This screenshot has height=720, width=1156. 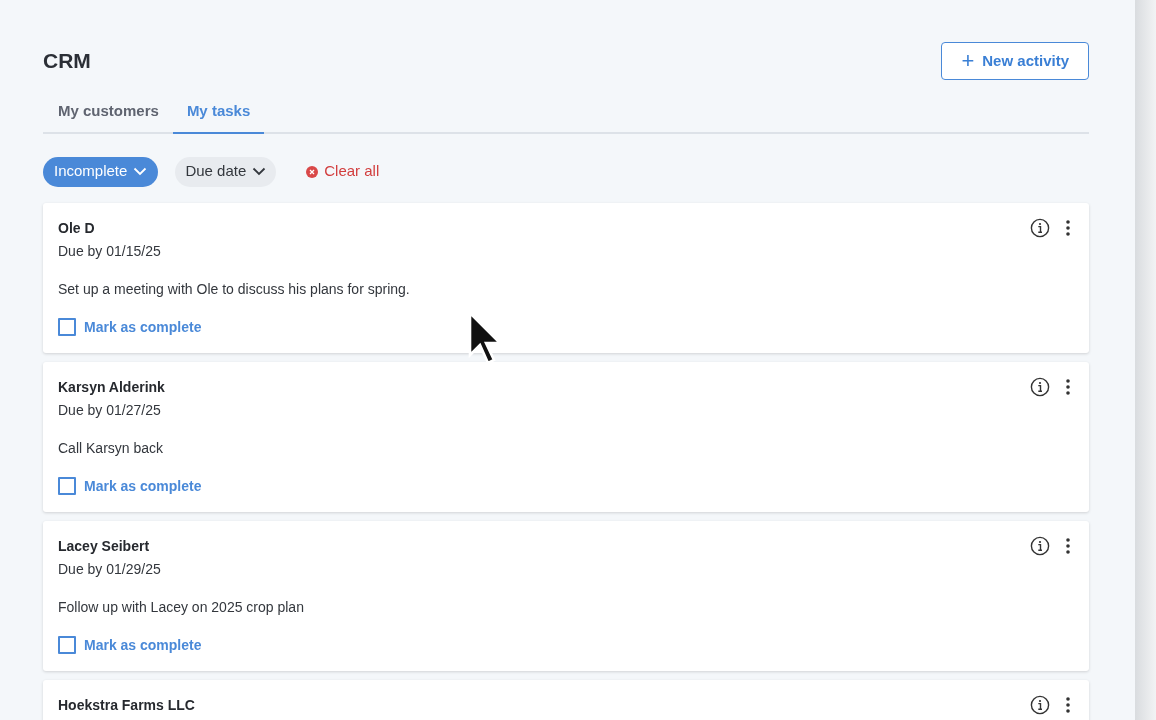 What do you see at coordinates (111, 387) in the screenshot?
I see `customer-name: Karsyn Alderink` at bounding box center [111, 387].